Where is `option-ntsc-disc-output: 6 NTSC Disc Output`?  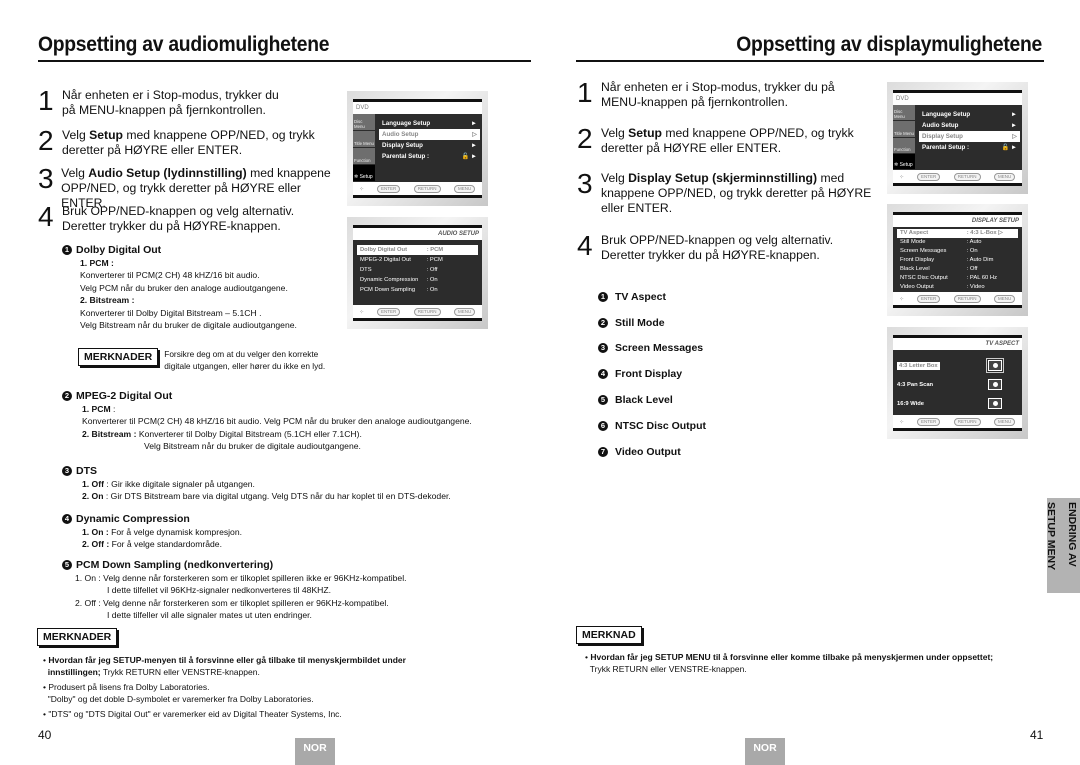
option-ntsc-disc-output: 6 NTSC Disc Output is located at coordinates (652, 426).